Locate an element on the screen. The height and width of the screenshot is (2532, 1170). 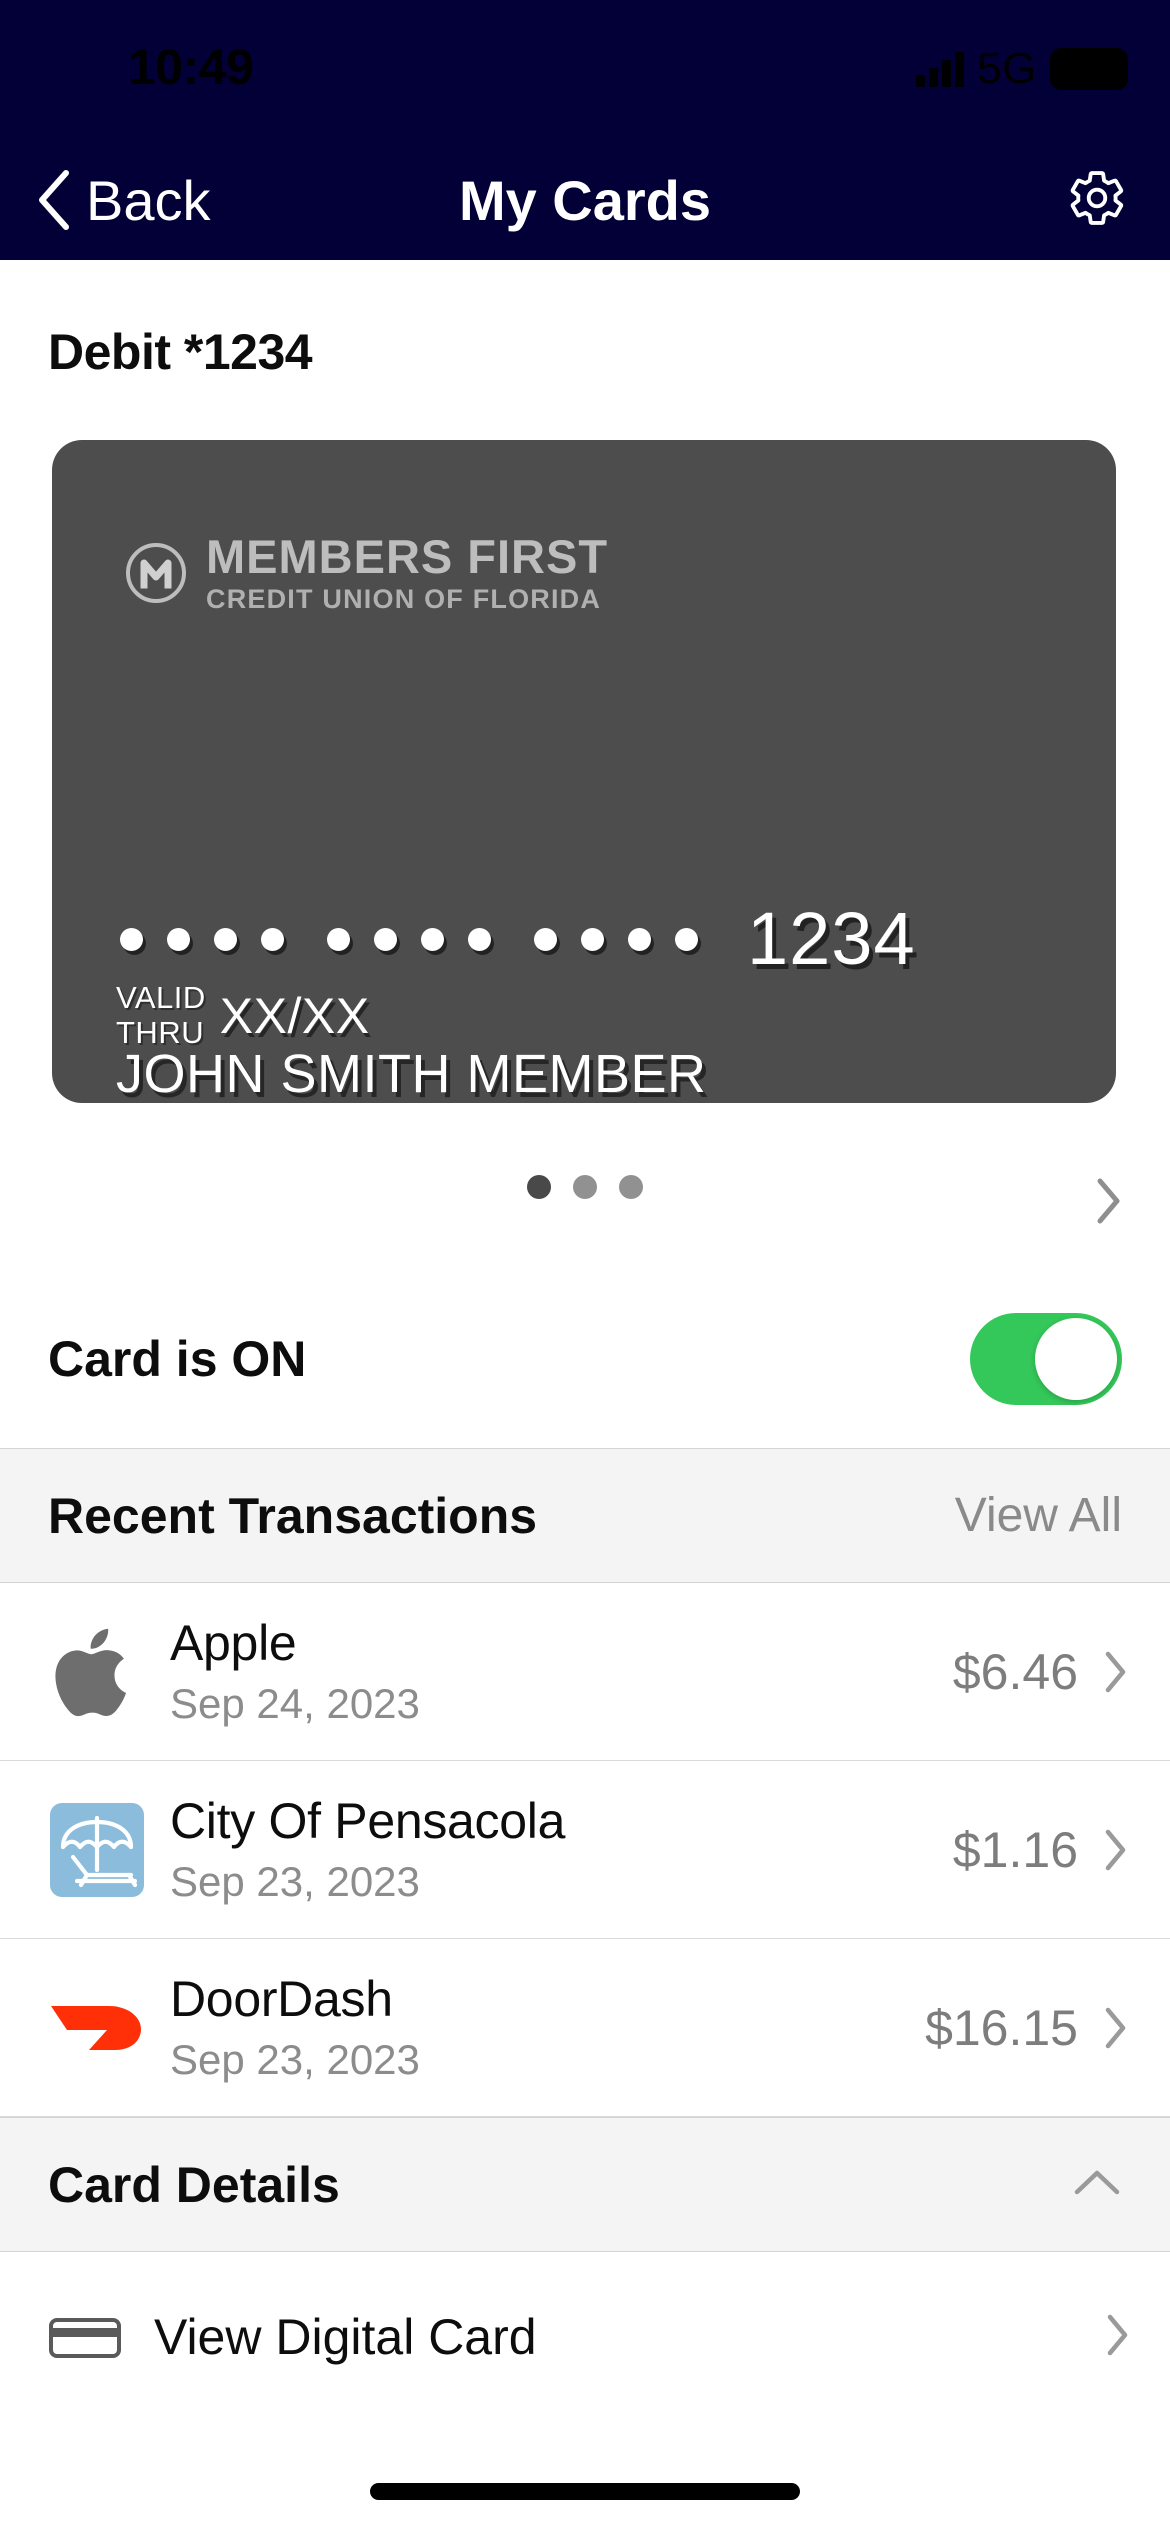
bottom-safe-area is located at coordinates (585, 2482).